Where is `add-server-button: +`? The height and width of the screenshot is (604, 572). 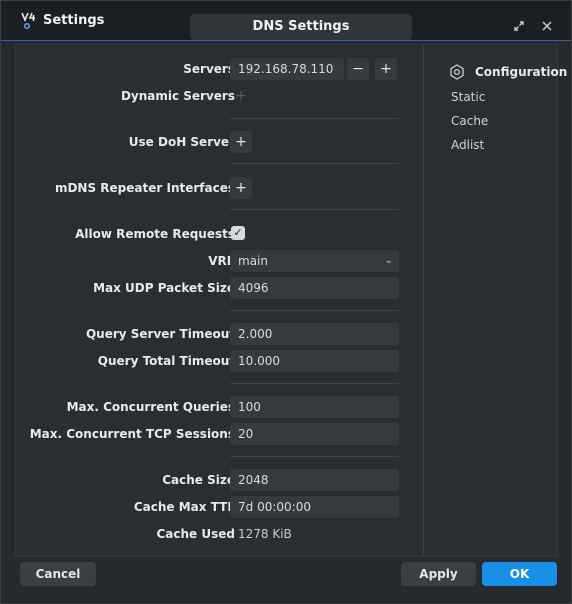 add-server-button: + is located at coordinates (386, 69).